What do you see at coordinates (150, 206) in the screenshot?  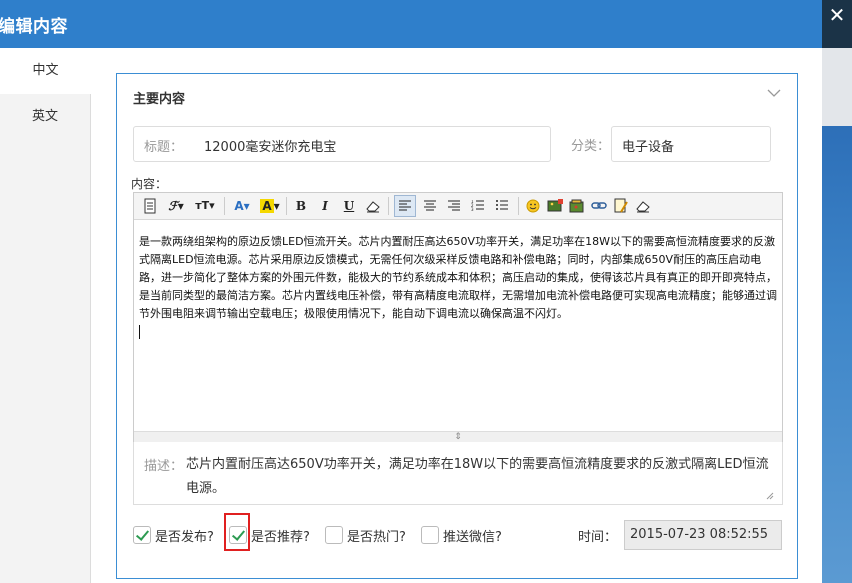 I see `source-icon` at bounding box center [150, 206].